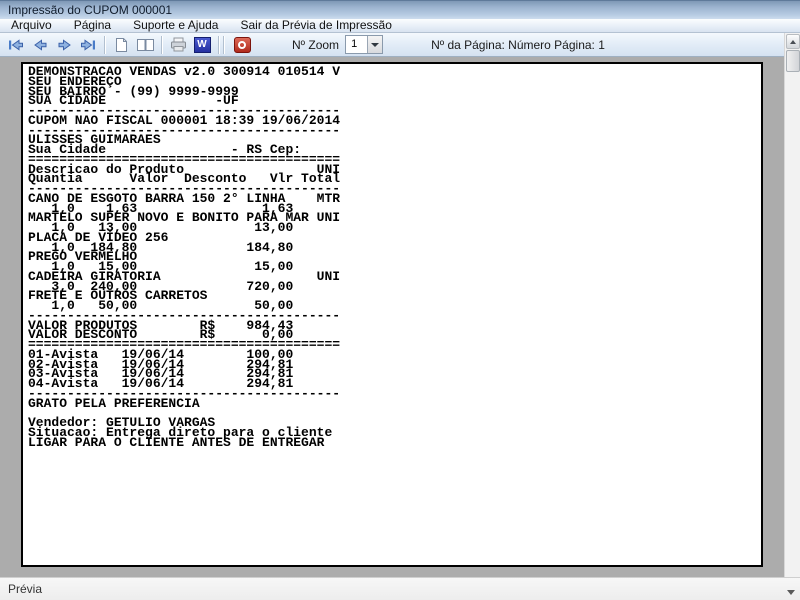  I want to click on first-page-button, so click(16, 45).